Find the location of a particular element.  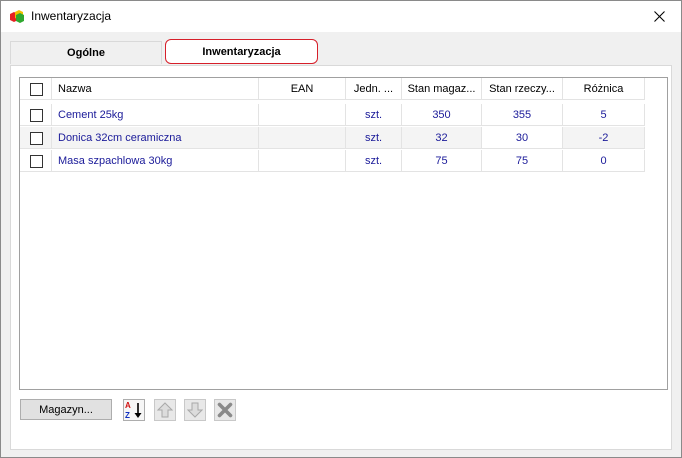

column-header-ean: EAN is located at coordinates (302, 89).